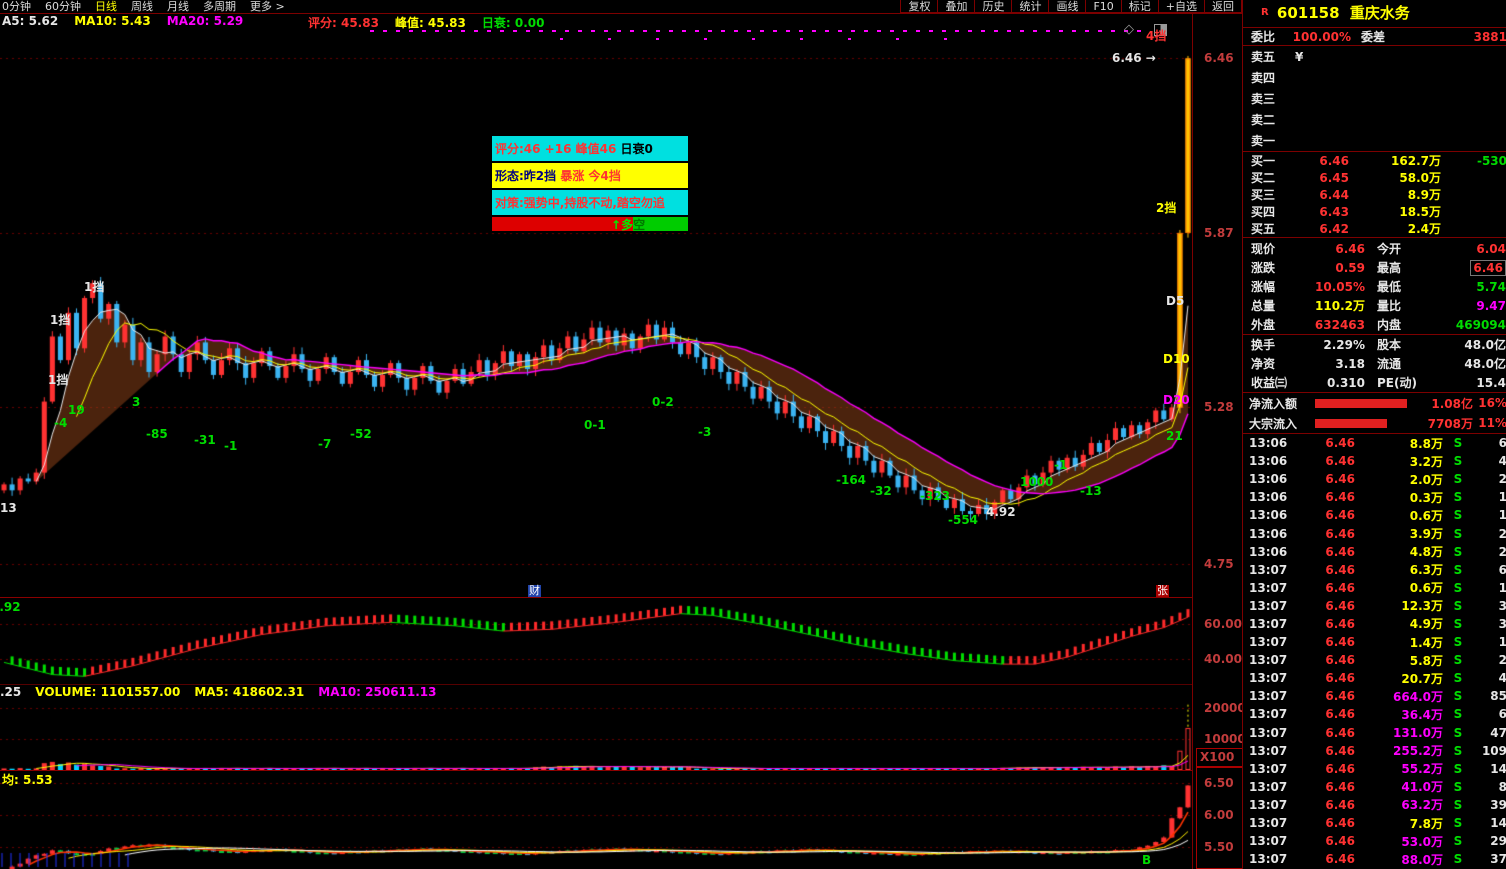 This screenshot has height=869, width=1506. What do you see at coordinates (1308, 13) in the screenshot?
I see `stock-code: 601158` at bounding box center [1308, 13].